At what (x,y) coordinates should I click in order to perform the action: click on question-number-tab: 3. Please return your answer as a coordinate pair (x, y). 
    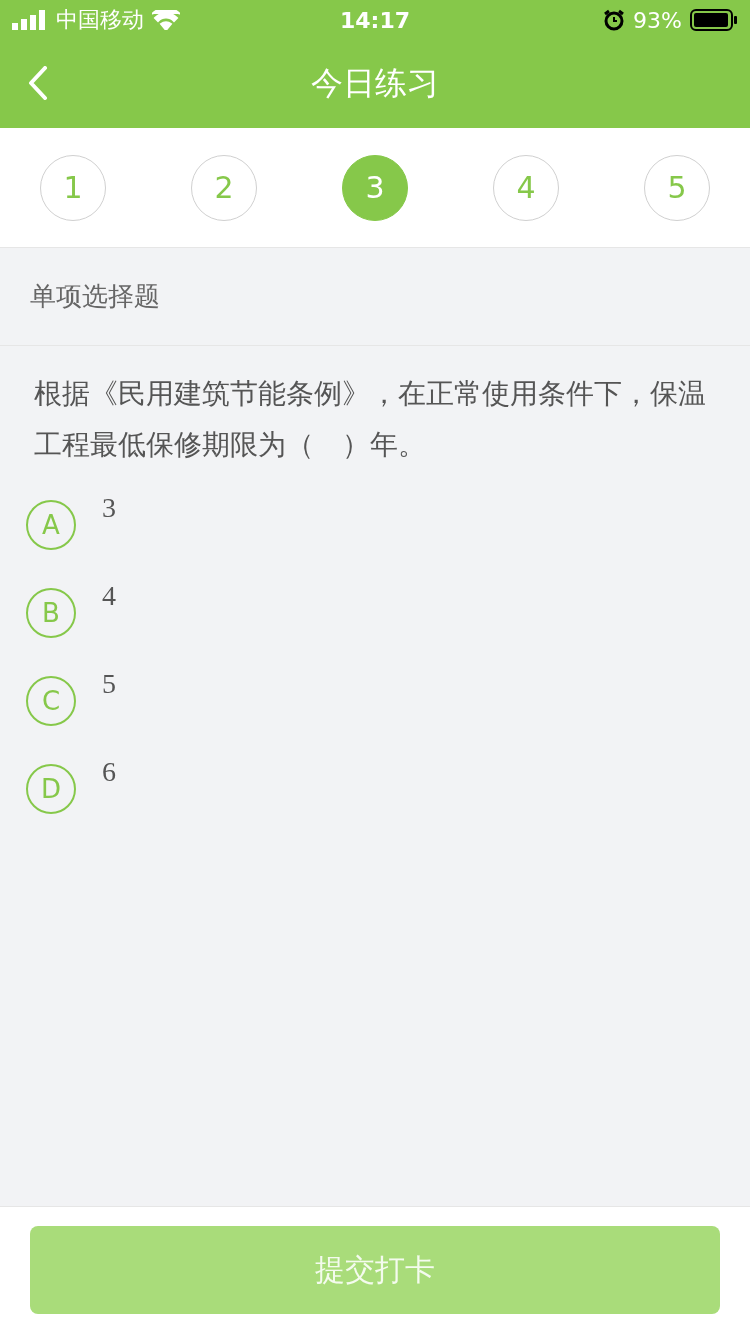
    Looking at the image, I should click on (375, 187).